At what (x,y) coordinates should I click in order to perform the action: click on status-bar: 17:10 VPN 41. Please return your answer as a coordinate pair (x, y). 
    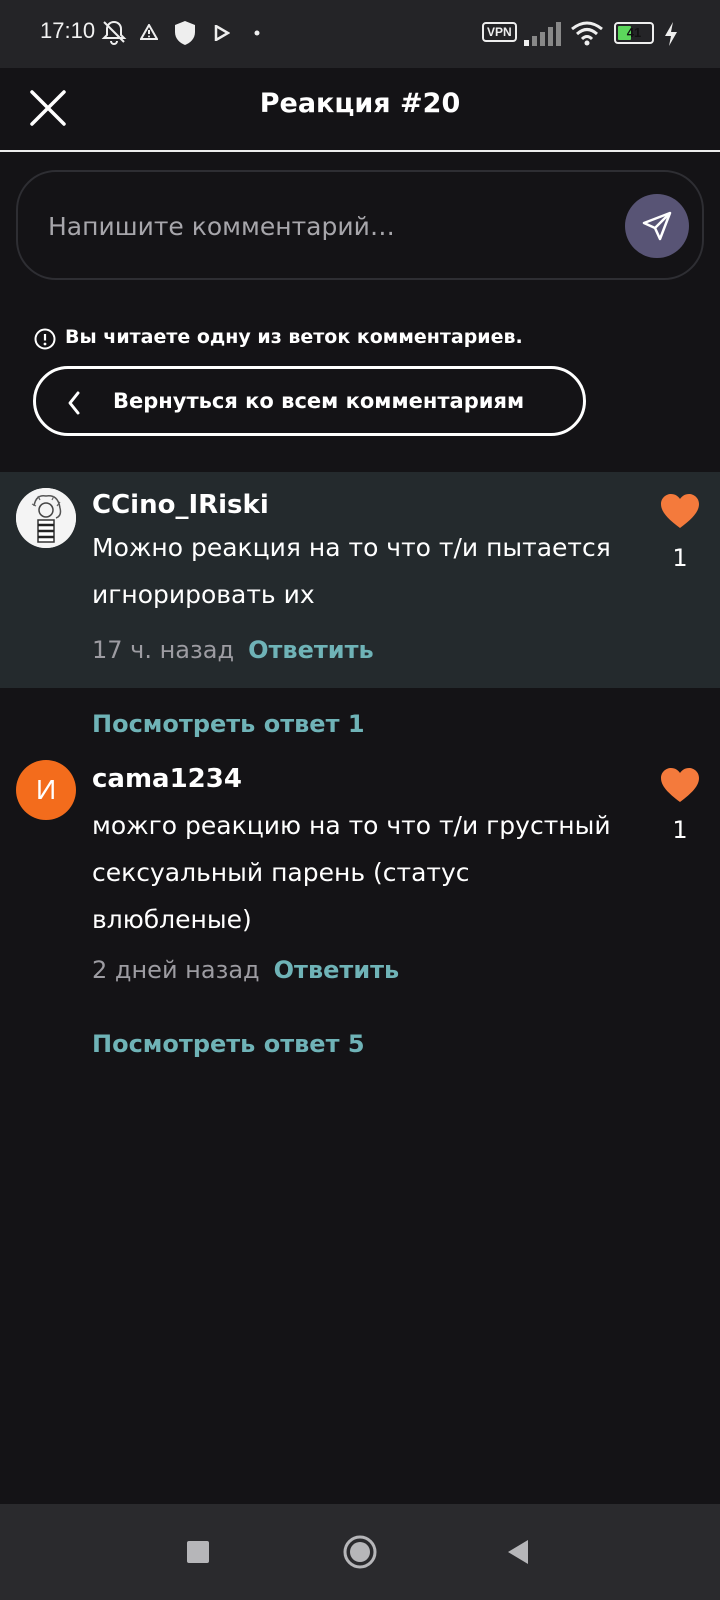
    Looking at the image, I should click on (360, 34).